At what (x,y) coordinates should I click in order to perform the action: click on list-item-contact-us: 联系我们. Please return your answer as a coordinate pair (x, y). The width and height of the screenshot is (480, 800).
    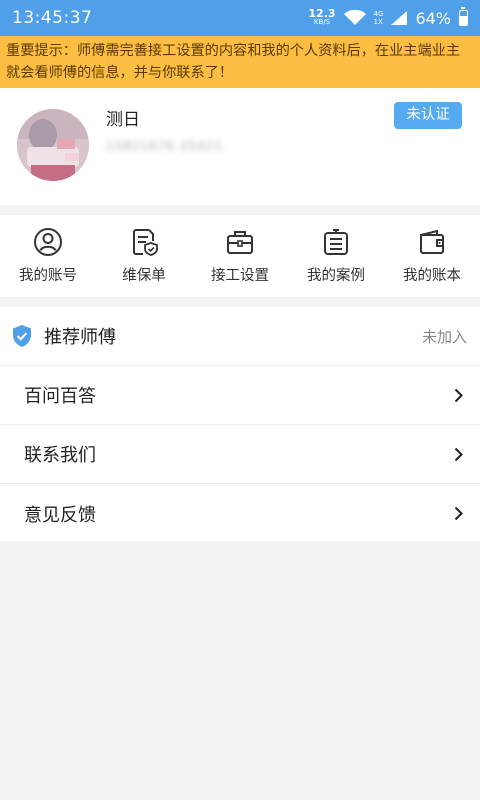
    Looking at the image, I should click on (240, 454).